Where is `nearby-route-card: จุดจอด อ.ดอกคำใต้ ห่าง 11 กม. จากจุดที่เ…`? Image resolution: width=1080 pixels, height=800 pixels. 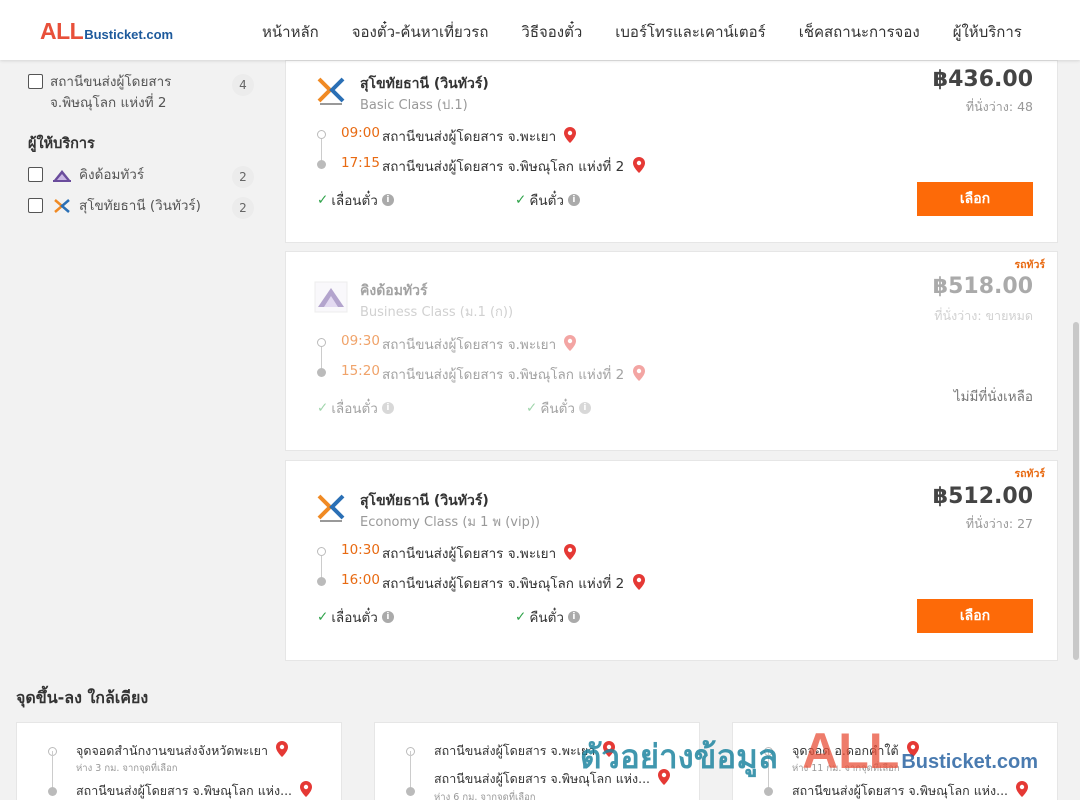
nearby-route-card: จุดจอด อ.ดอกคำใต้ ห่าง 11 กม. จากจุดที่เ… is located at coordinates (895, 761).